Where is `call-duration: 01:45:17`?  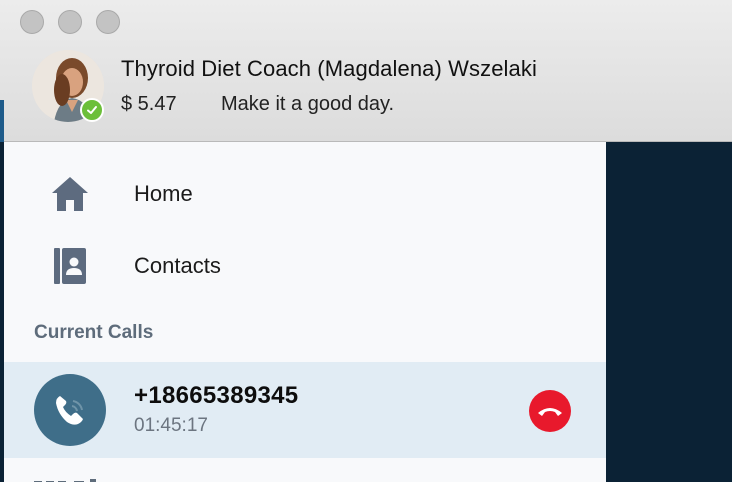 call-duration: 01:45:17 is located at coordinates (171, 425).